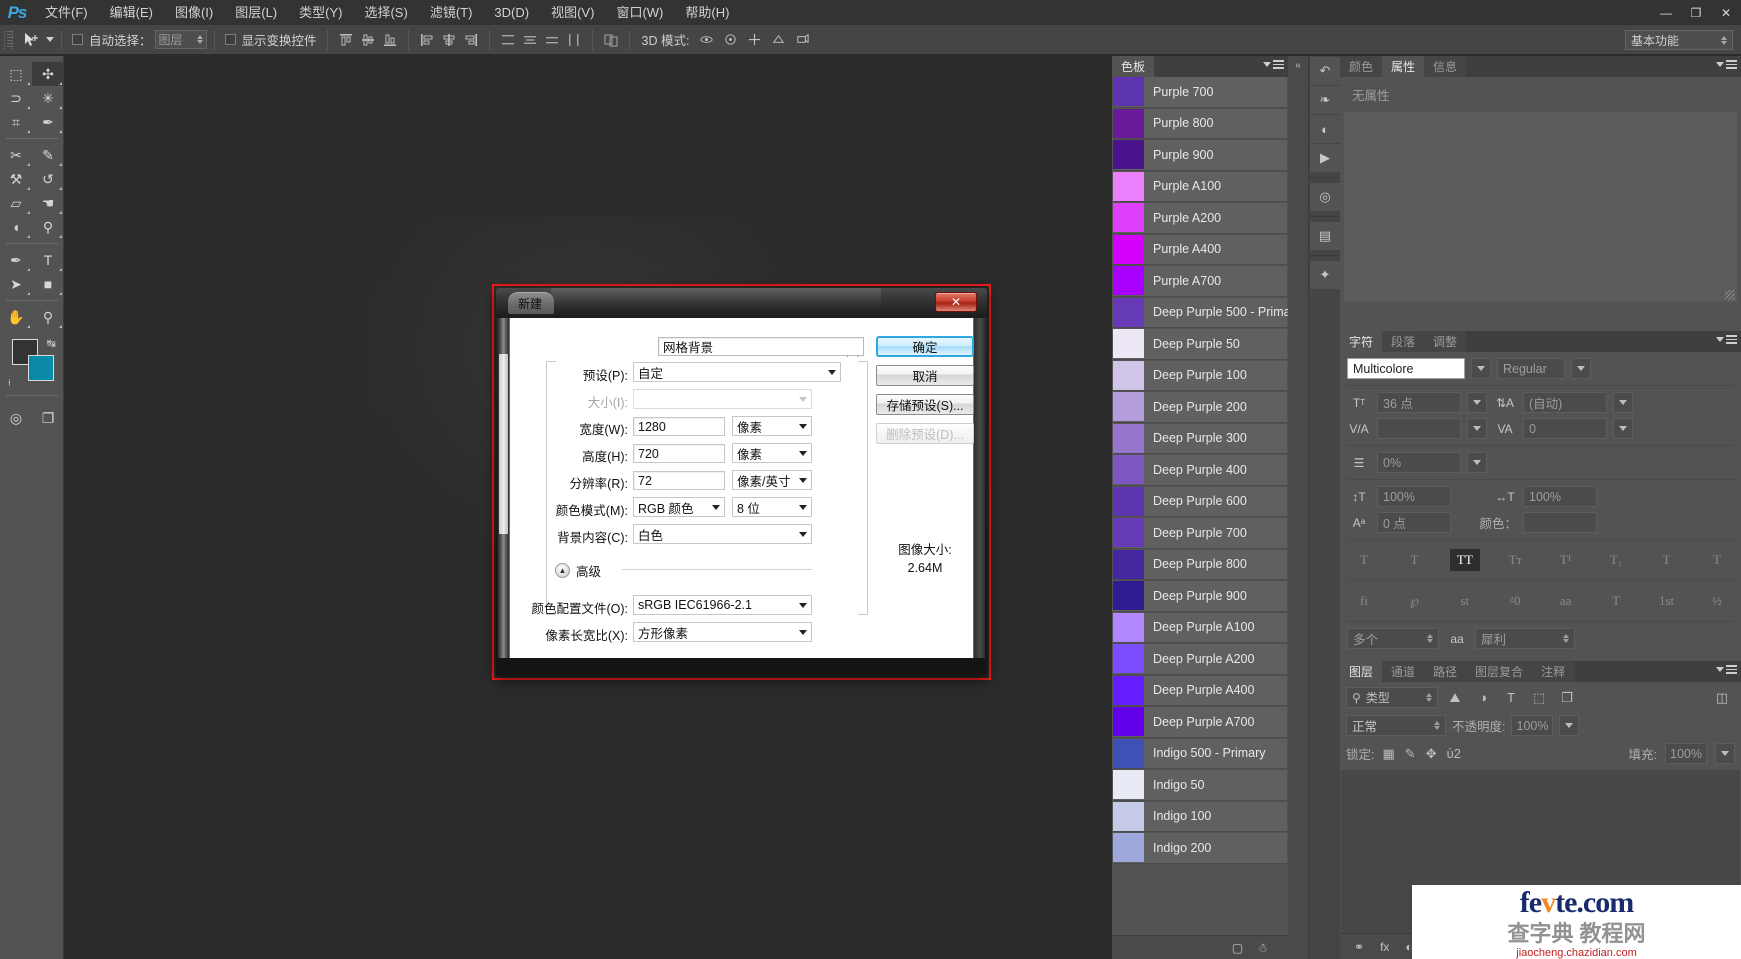 The image size is (1741, 959). Describe the element at coordinates (1481, 368) in the screenshot. I see `font-family-chevron-icon` at that location.